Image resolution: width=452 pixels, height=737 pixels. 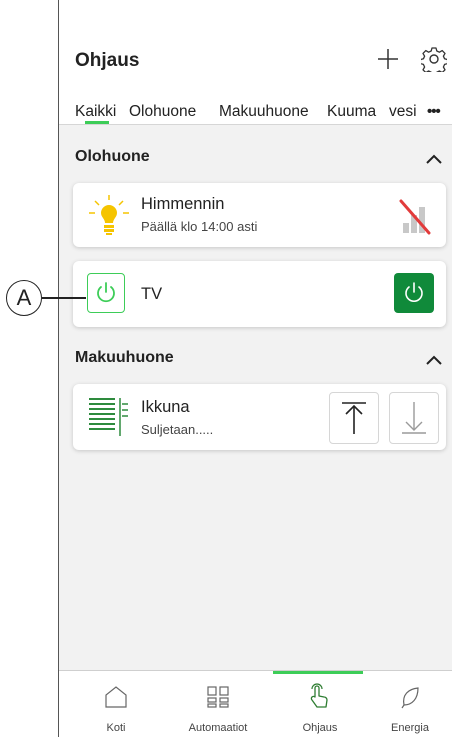 I want to click on page-title: Ohjaus, so click(x=107, y=60).